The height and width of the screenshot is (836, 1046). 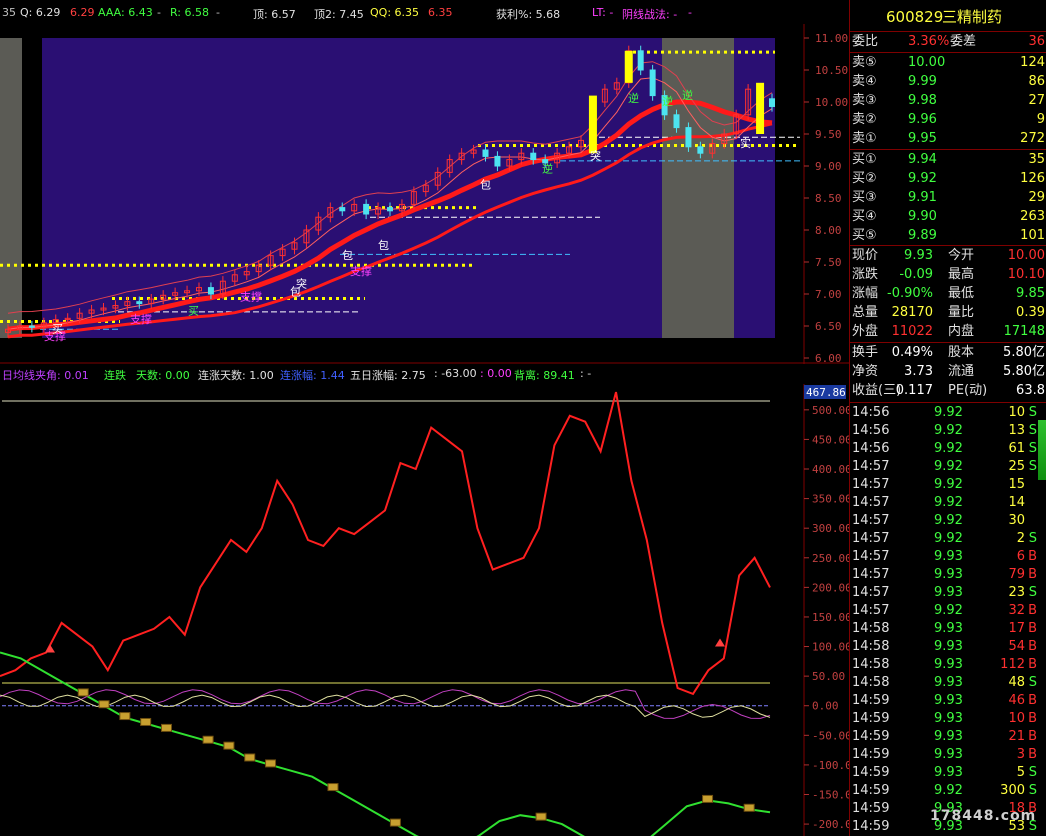 What do you see at coordinates (1012, 790) in the screenshot?
I see `tick-volume: 300` at bounding box center [1012, 790].